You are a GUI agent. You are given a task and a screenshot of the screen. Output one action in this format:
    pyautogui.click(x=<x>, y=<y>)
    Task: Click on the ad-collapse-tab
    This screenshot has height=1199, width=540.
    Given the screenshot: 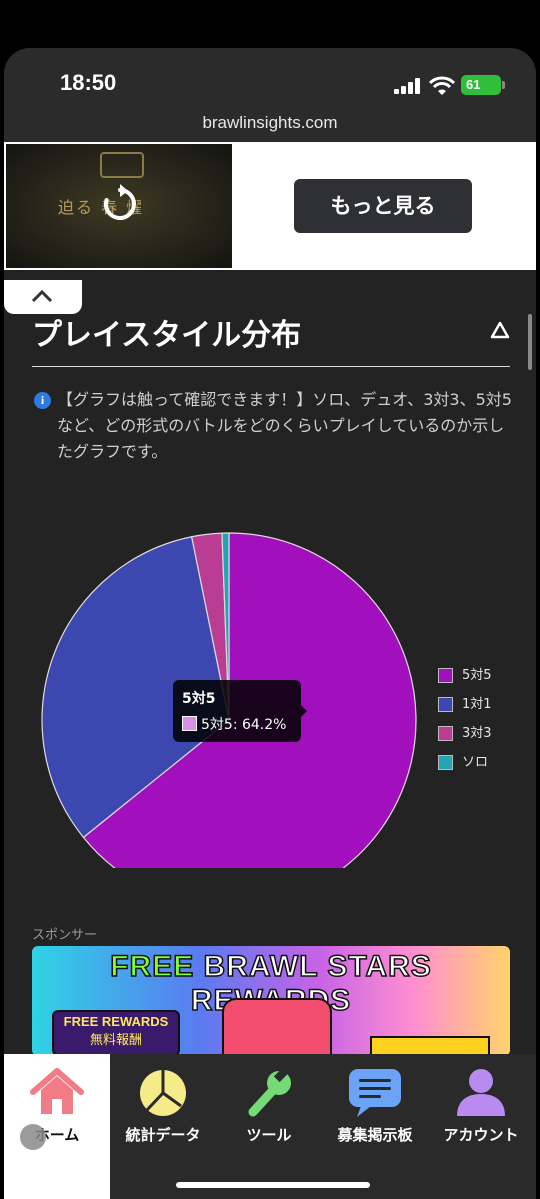 What is the action you would take?
    pyautogui.click(x=43, y=297)
    